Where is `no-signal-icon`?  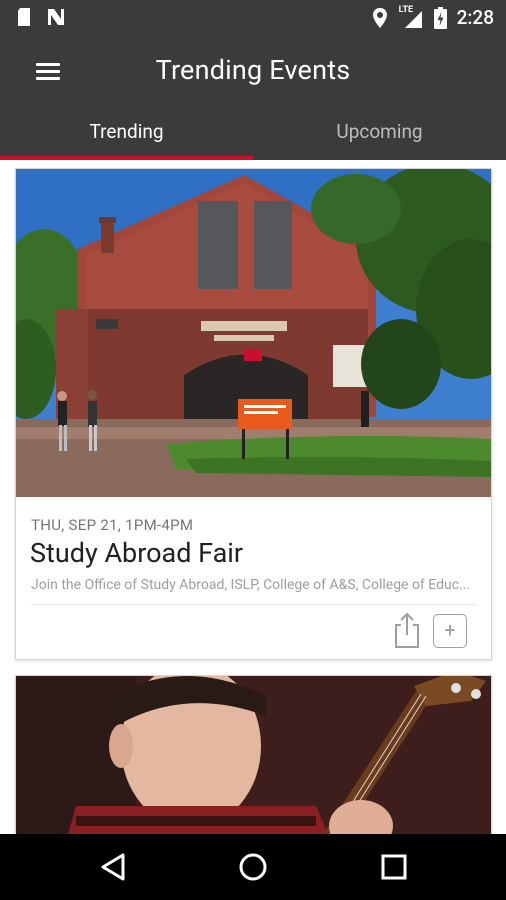 no-signal-icon is located at coordinates (56, 17).